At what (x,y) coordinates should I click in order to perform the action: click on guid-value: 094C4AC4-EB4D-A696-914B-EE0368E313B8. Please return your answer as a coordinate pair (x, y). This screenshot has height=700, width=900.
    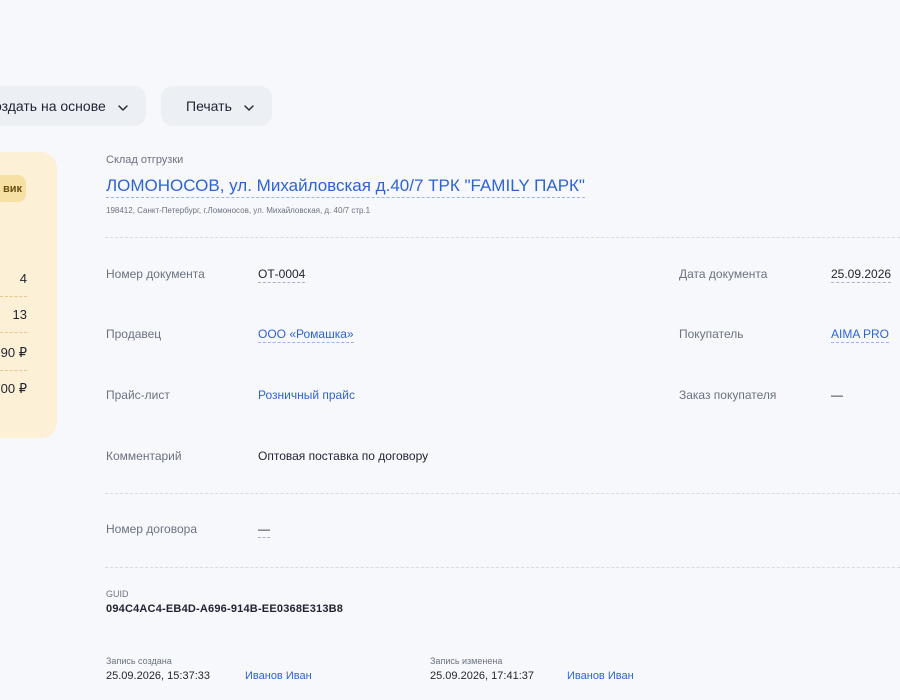
    Looking at the image, I should click on (225, 609).